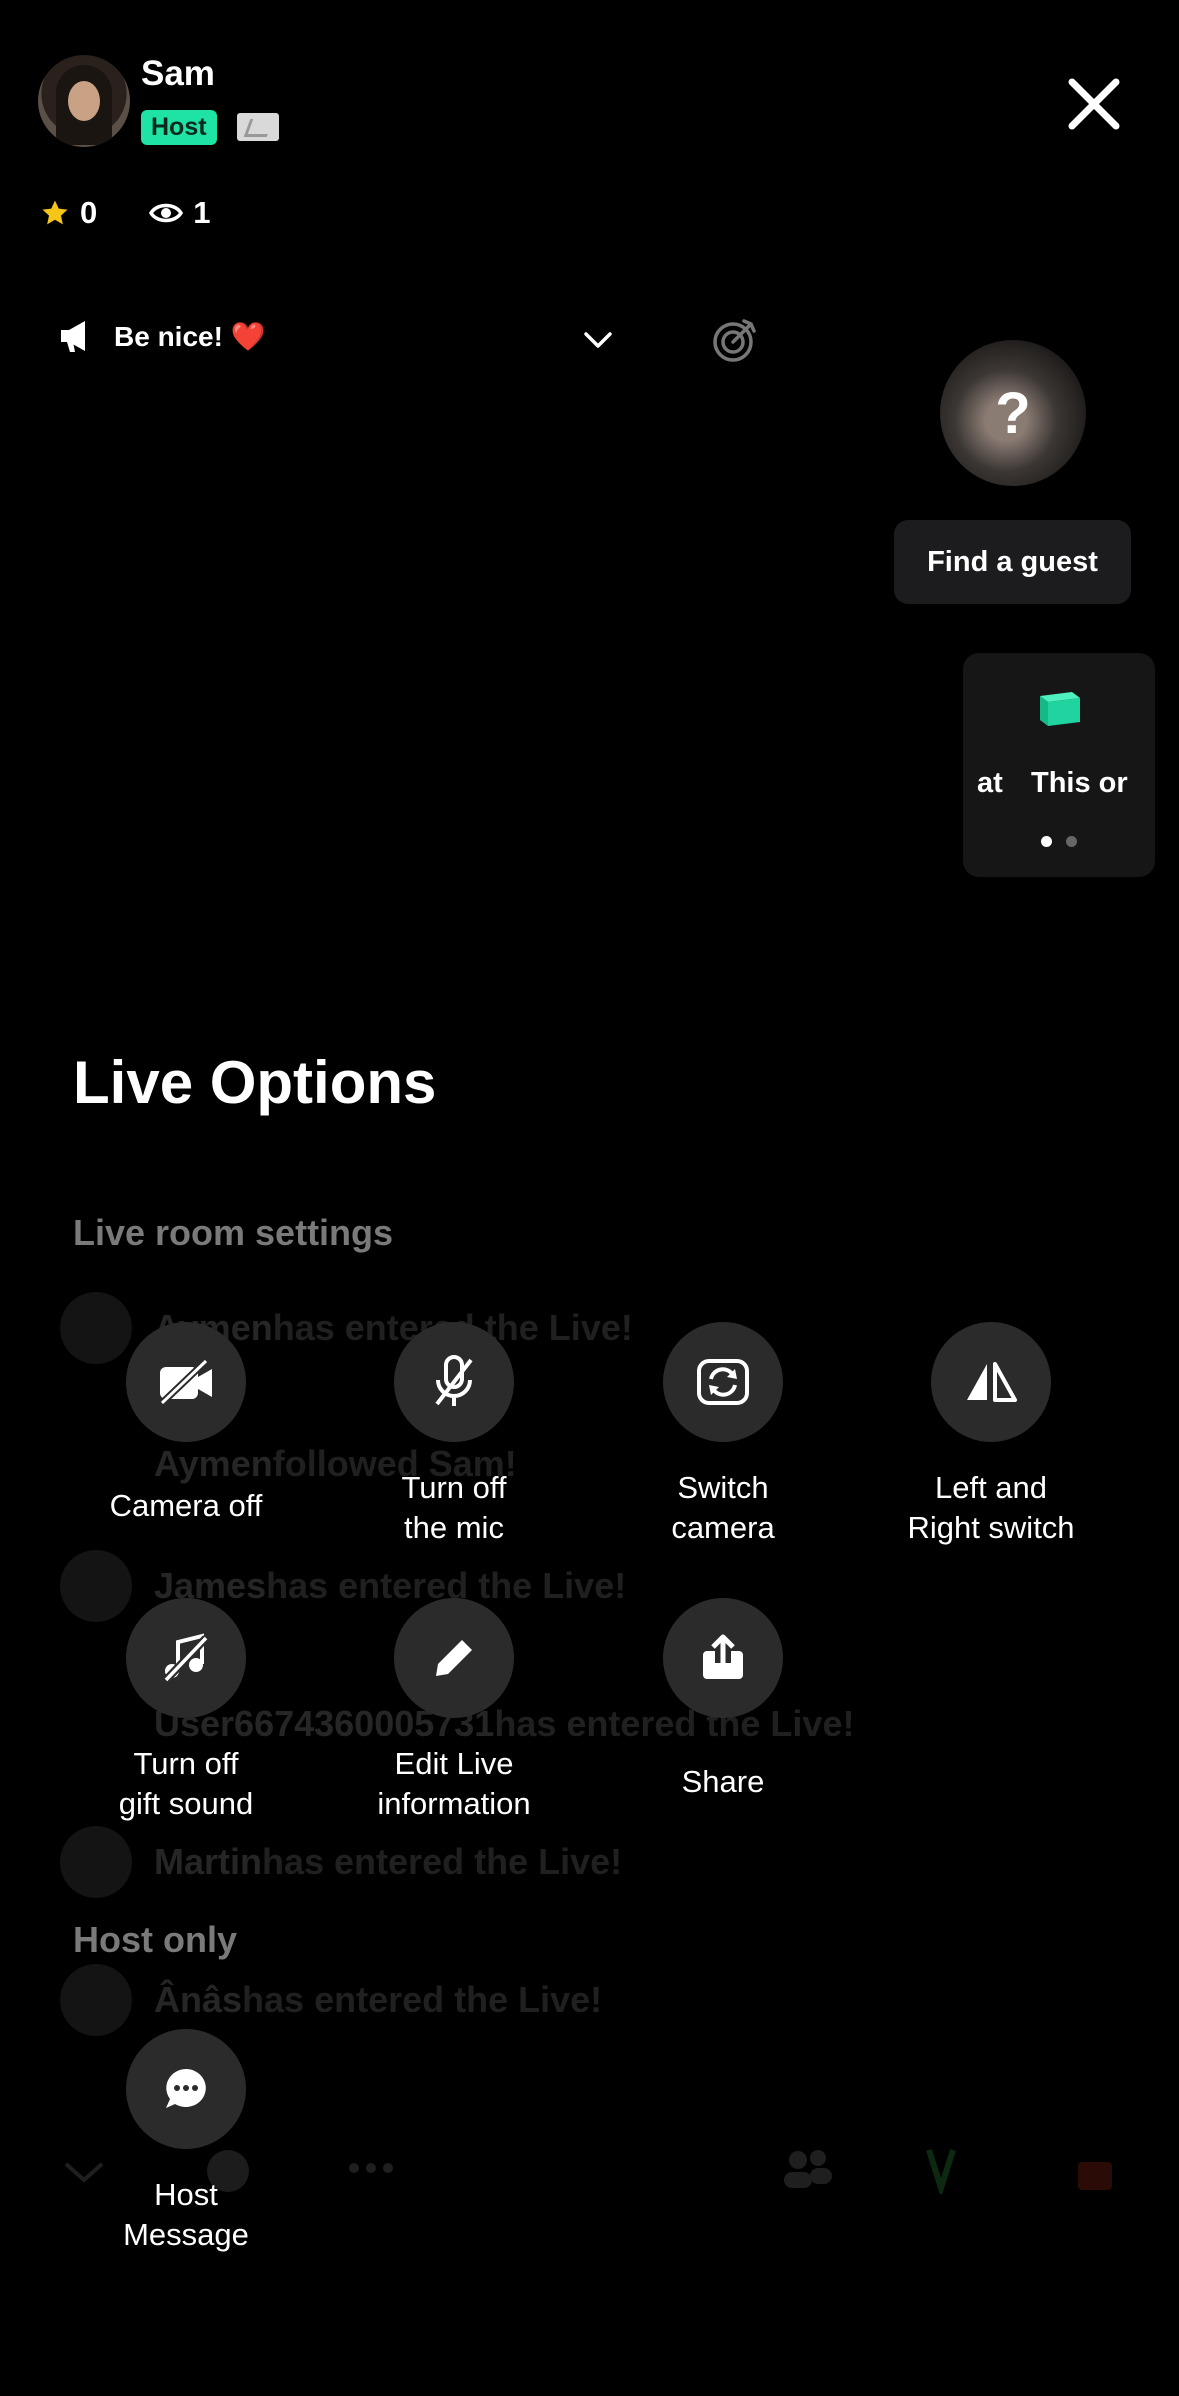 The width and height of the screenshot is (1179, 2396). I want to click on mirror-icon, so click(992, 1382).